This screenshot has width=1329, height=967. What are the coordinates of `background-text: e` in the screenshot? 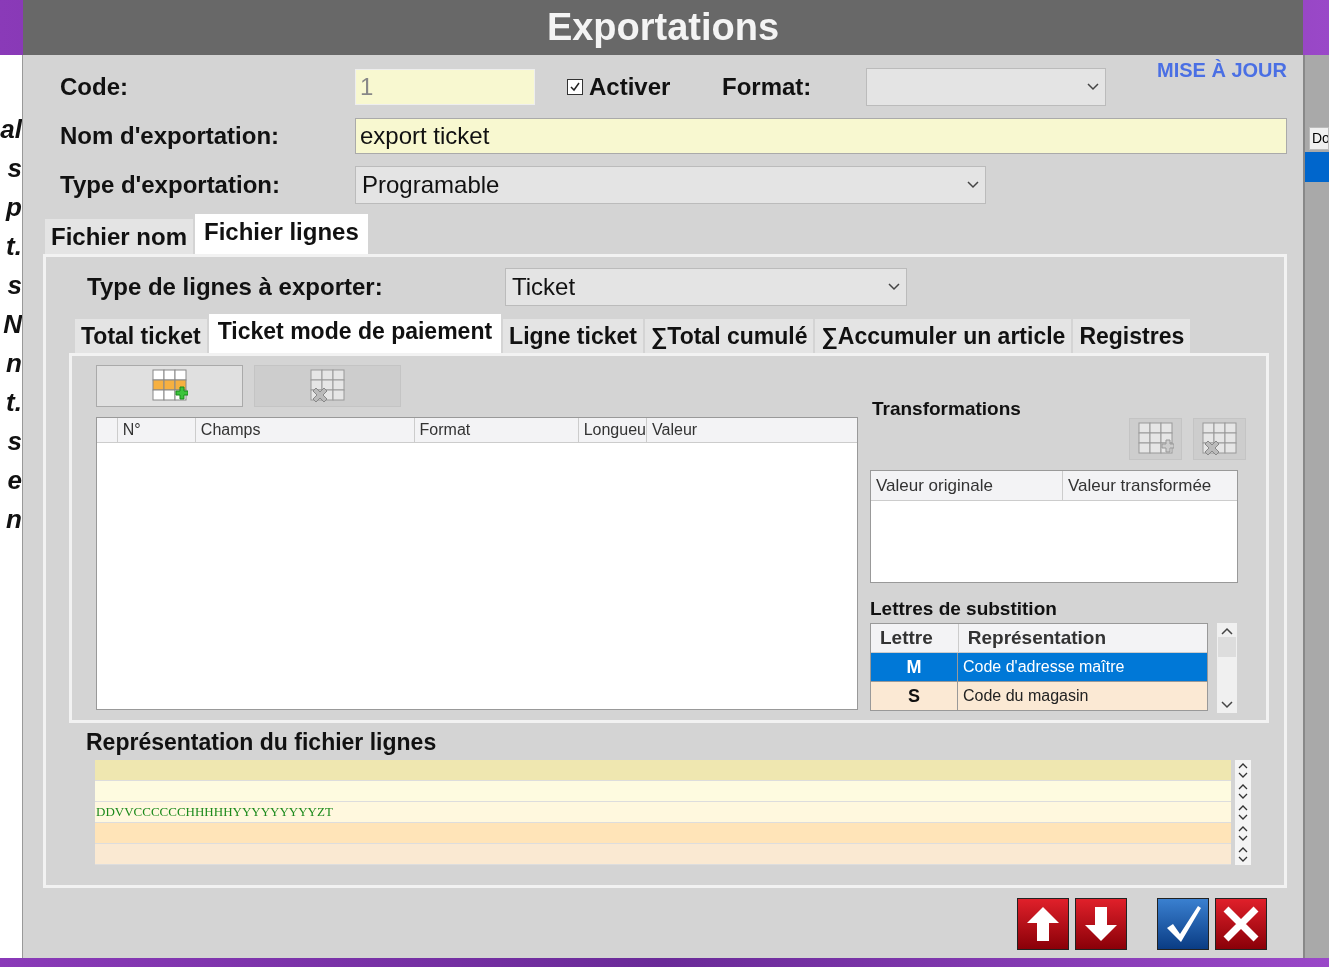 It's located at (14, 480).